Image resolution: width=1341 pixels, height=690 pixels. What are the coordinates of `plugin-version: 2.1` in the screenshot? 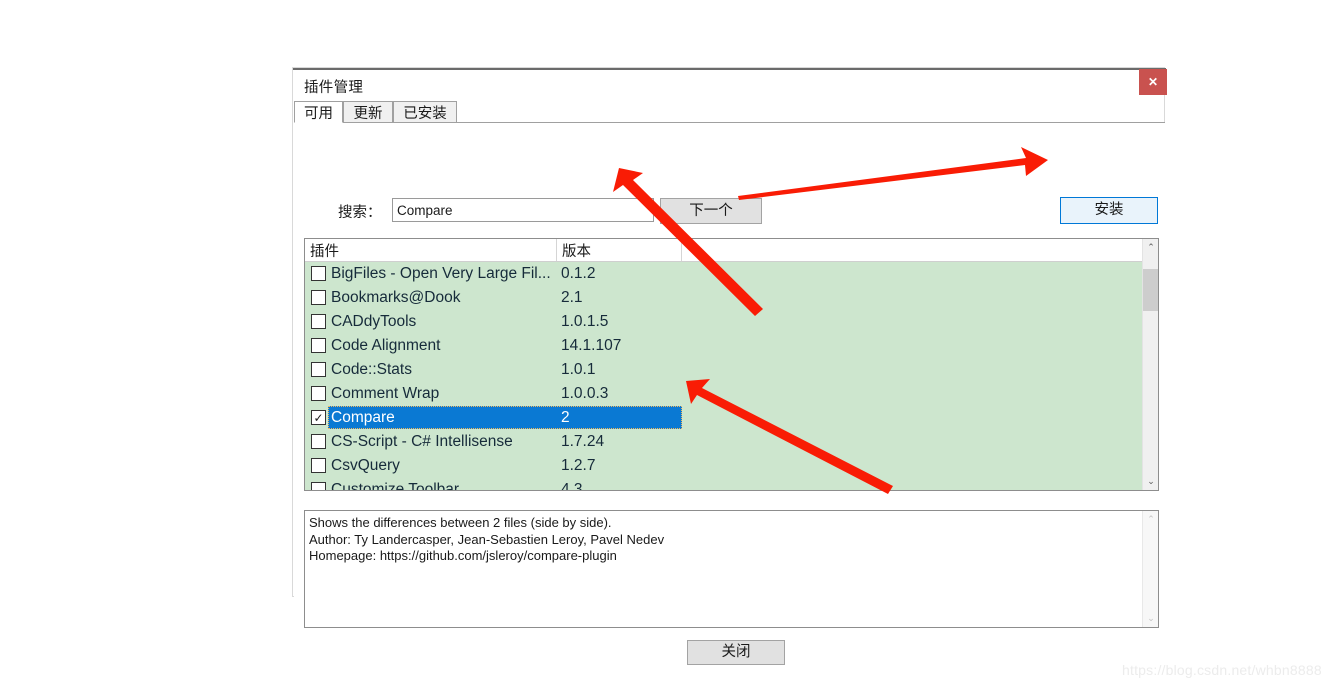 It's located at (572, 297).